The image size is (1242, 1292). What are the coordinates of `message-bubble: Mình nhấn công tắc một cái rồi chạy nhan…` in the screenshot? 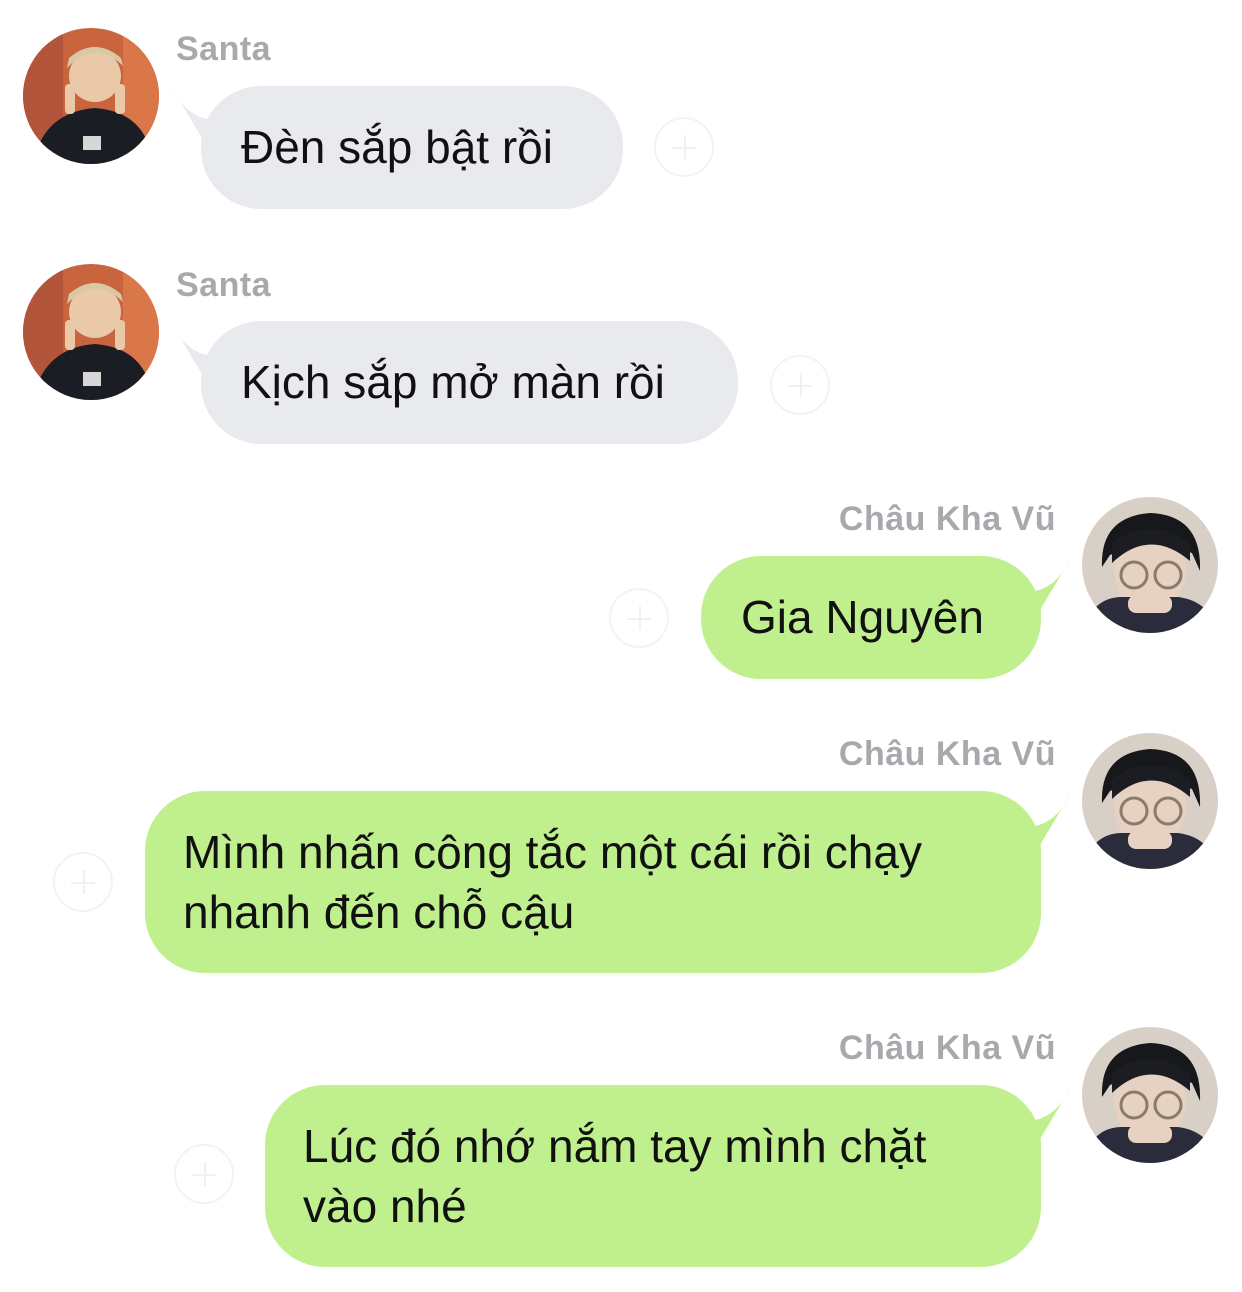 It's located at (593, 882).